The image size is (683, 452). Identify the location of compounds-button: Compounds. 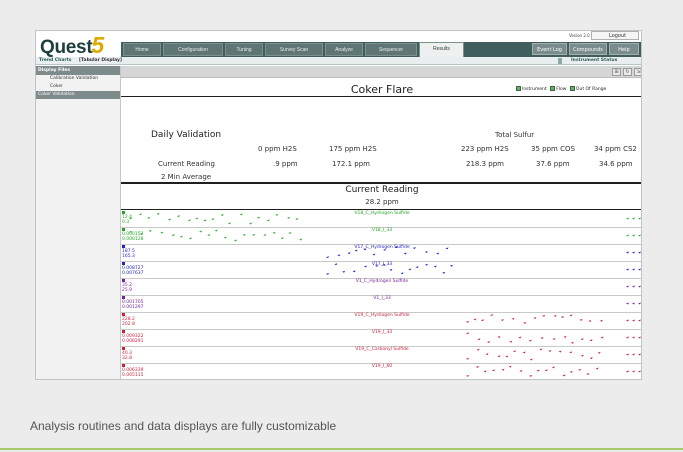
(588, 49).